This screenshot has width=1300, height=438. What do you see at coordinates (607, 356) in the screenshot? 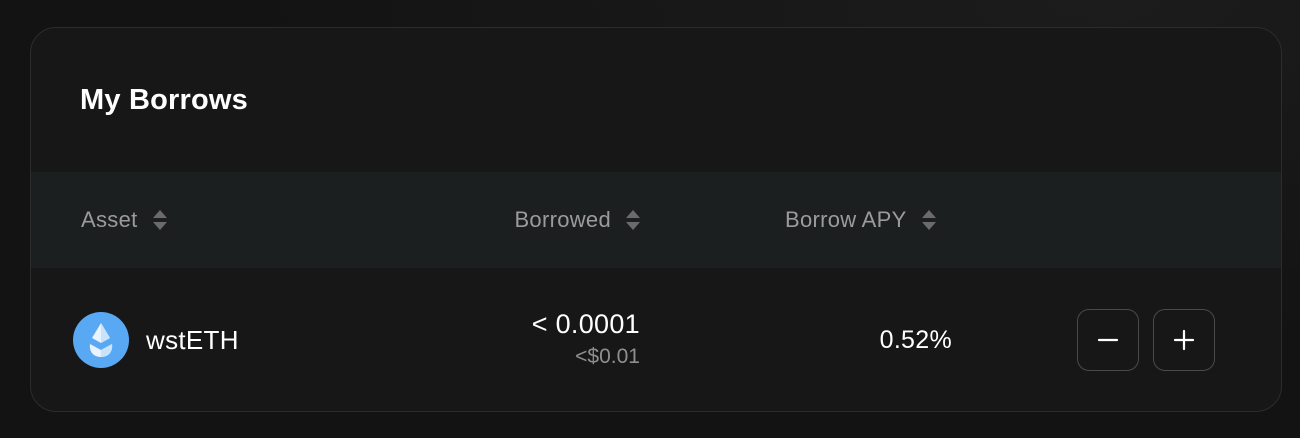
I see `borrowed-usd-value: <$0.01` at bounding box center [607, 356].